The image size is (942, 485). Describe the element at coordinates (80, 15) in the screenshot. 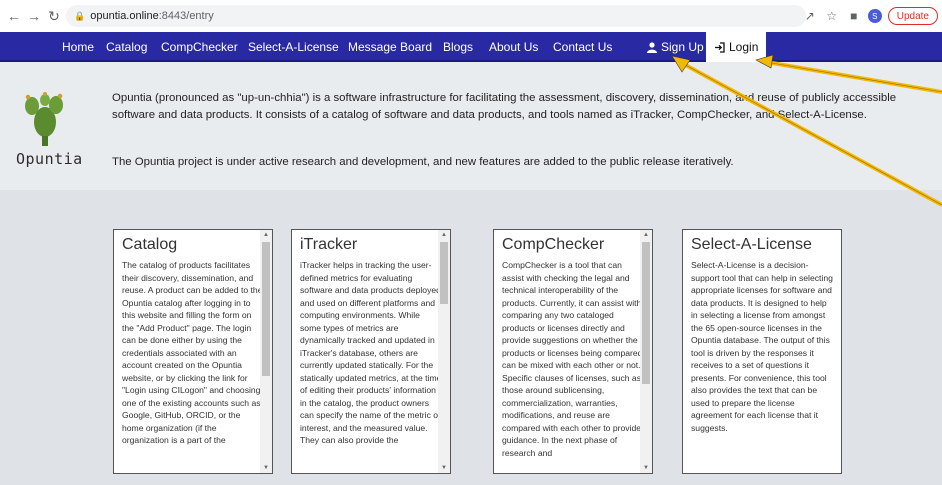

I see `lock-icon: 🔒` at that location.